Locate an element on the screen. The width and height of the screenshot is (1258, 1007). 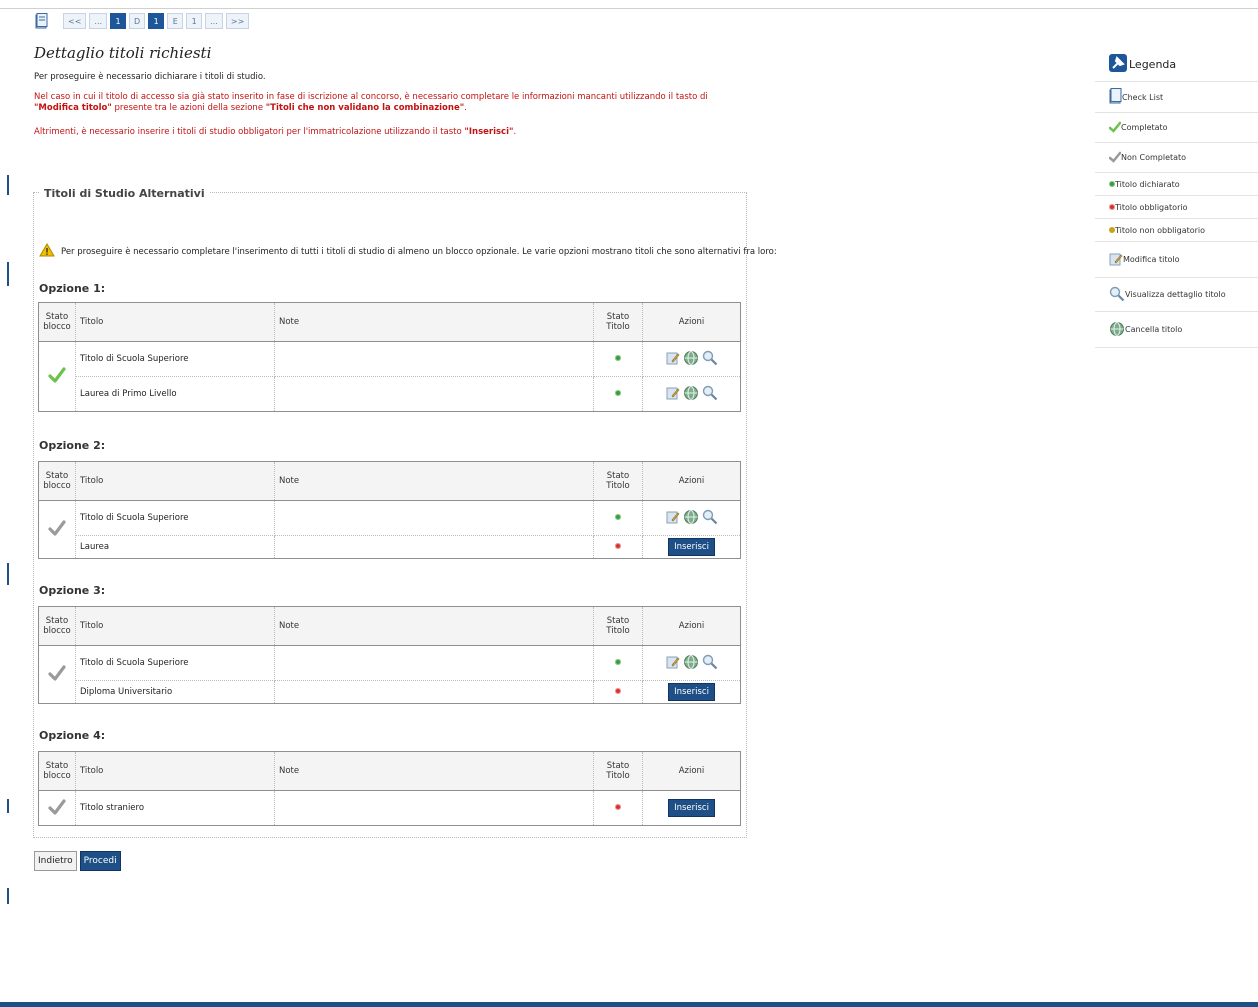
option-title: Opzione 4: is located at coordinates (72, 735).